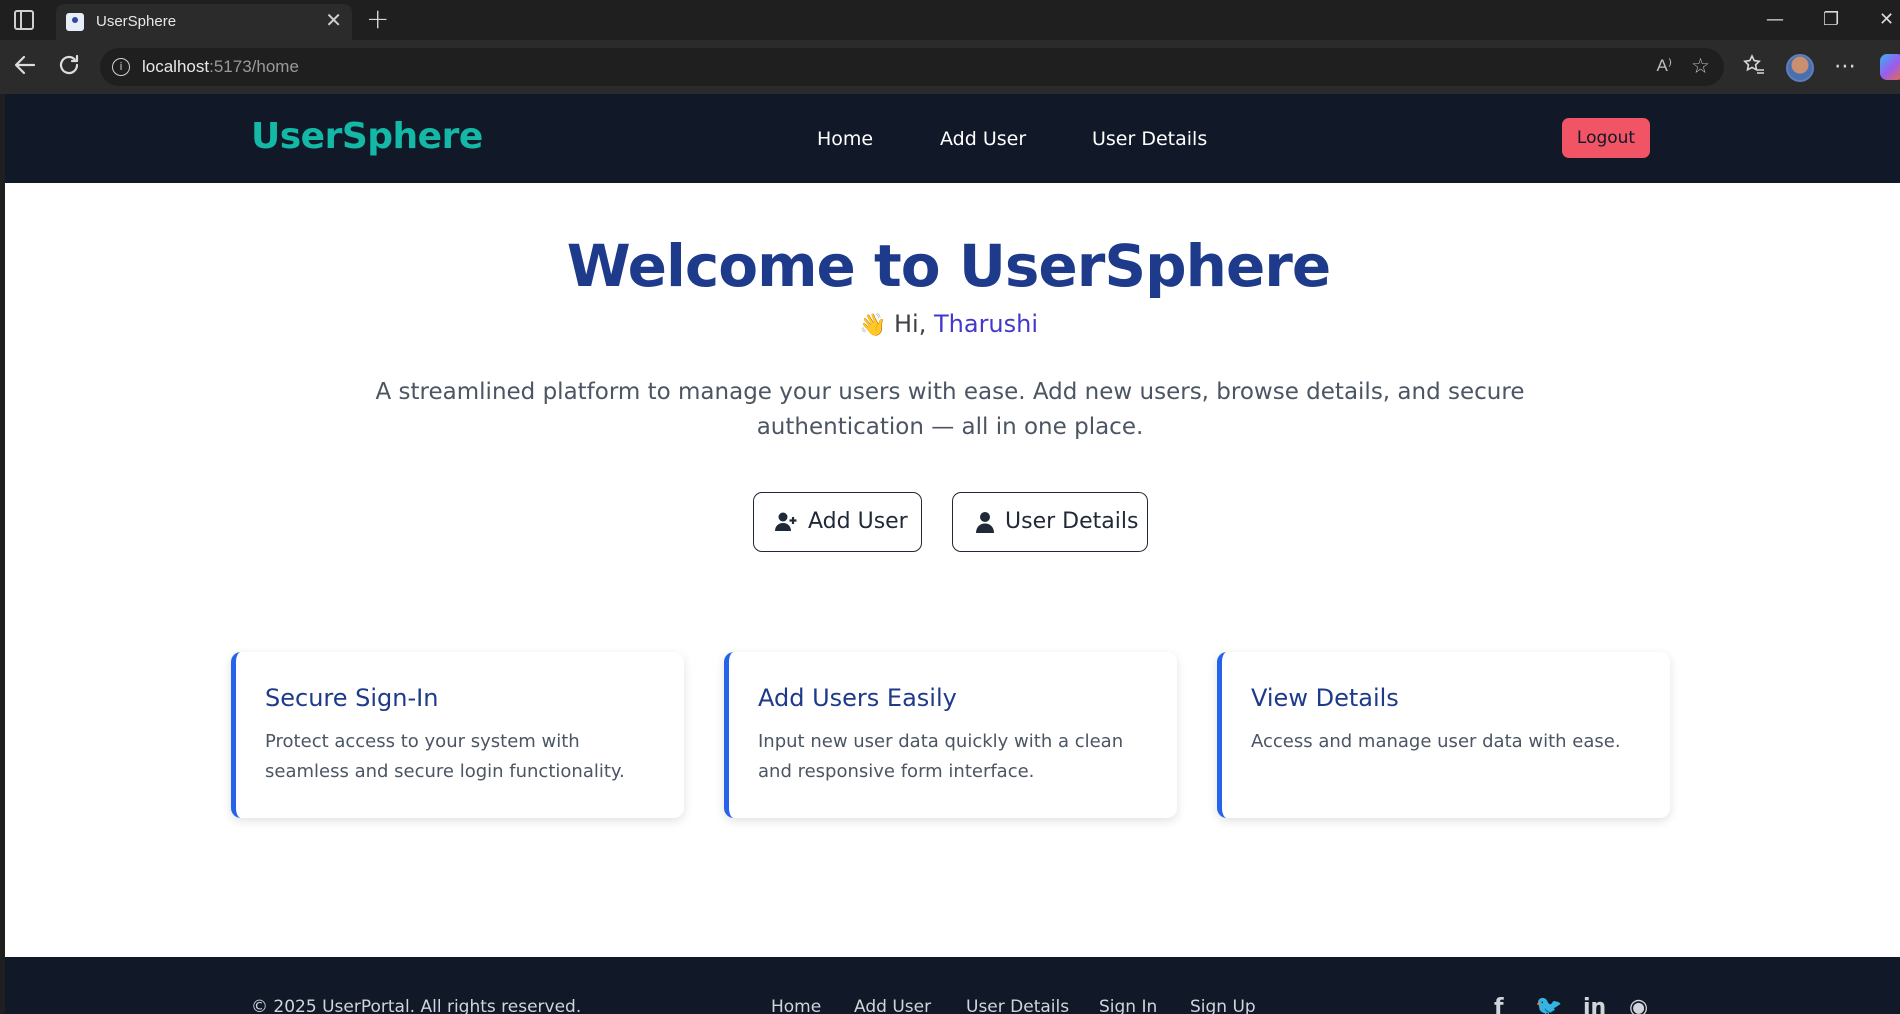  What do you see at coordinates (1664, 66) in the screenshot?
I see `read-aloud-icon: A⁾` at bounding box center [1664, 66].